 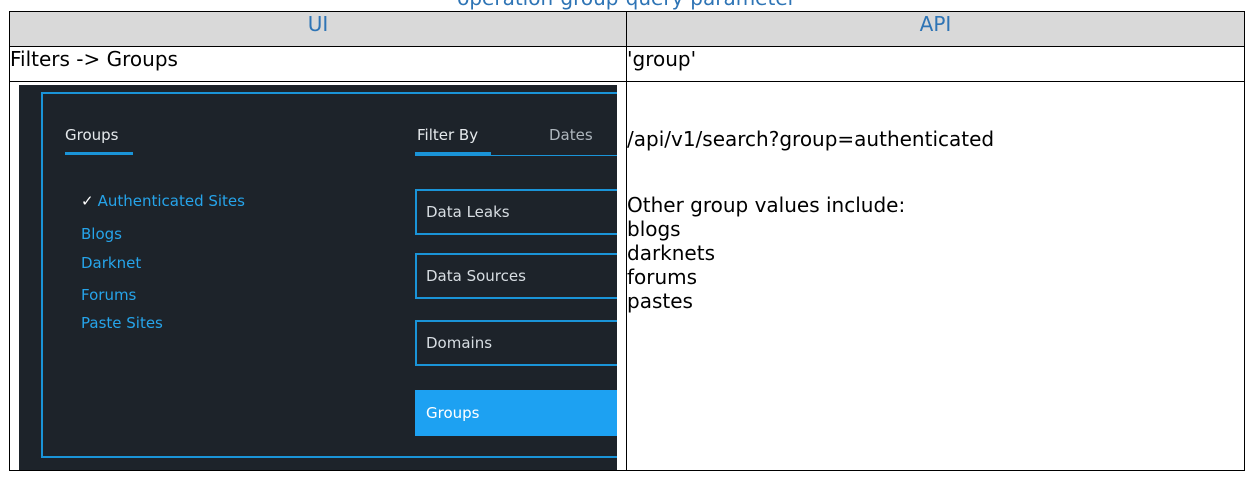 What do you see at coordinates (516, 276) in the screenshot?
I see `filter-data-sources-button: Data Sources` at bounding box center [516, 276].